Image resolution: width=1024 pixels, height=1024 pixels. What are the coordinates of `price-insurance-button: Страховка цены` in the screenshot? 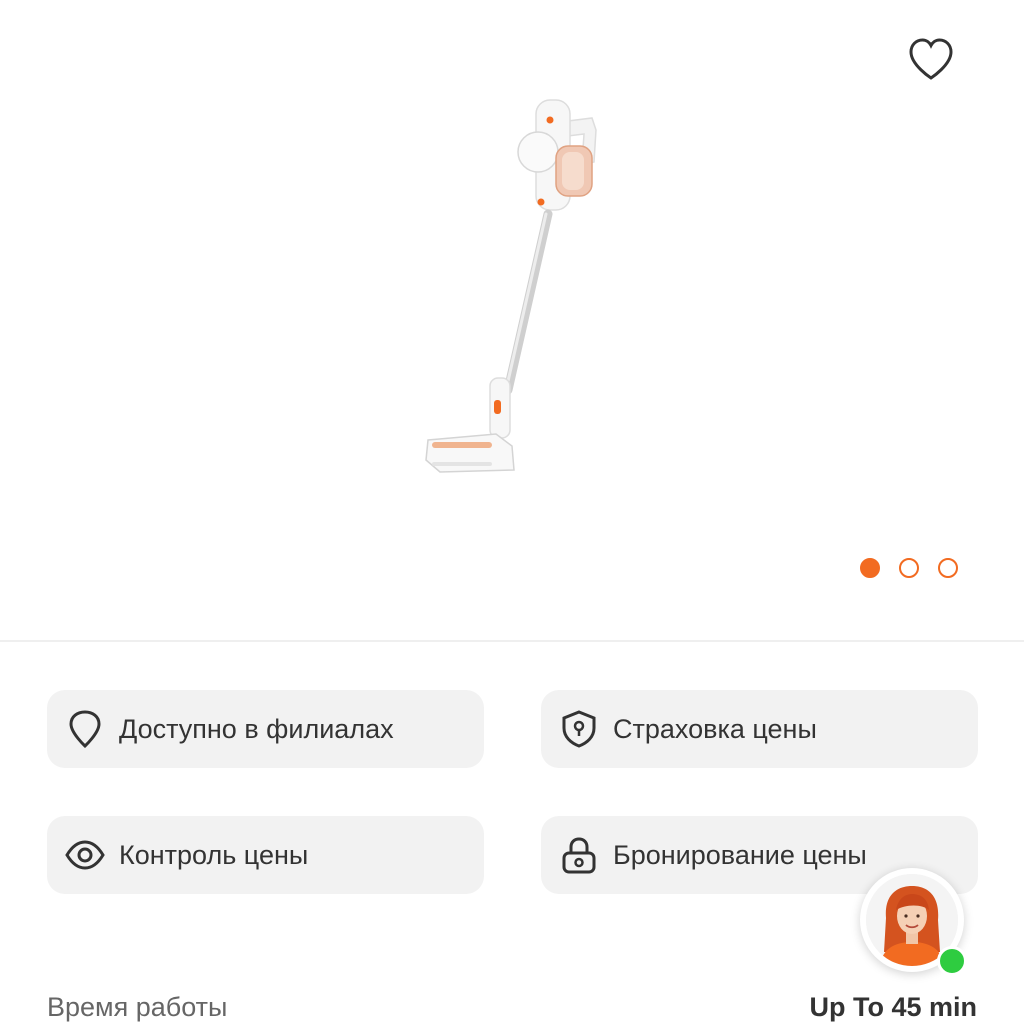 It's located at (759, 729).